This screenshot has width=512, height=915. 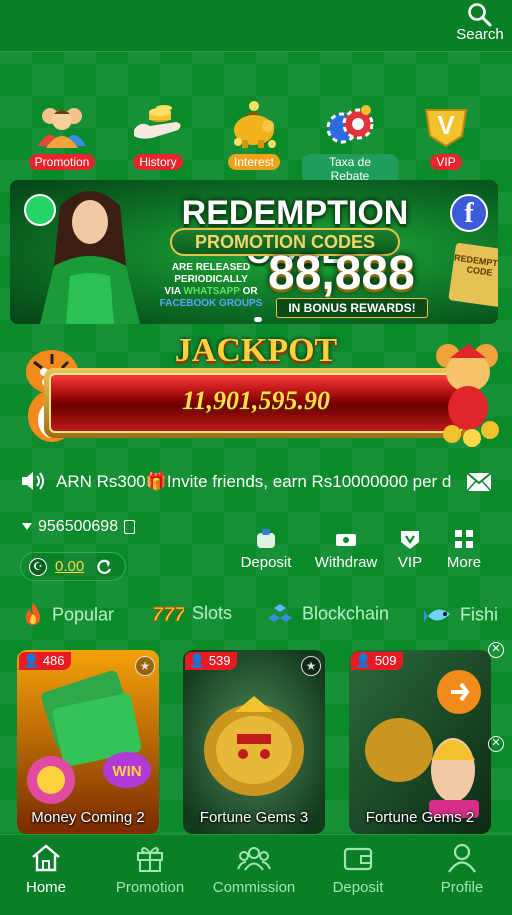 I want to click on game-name: Money Coming 2, so click(x=88, y=817).